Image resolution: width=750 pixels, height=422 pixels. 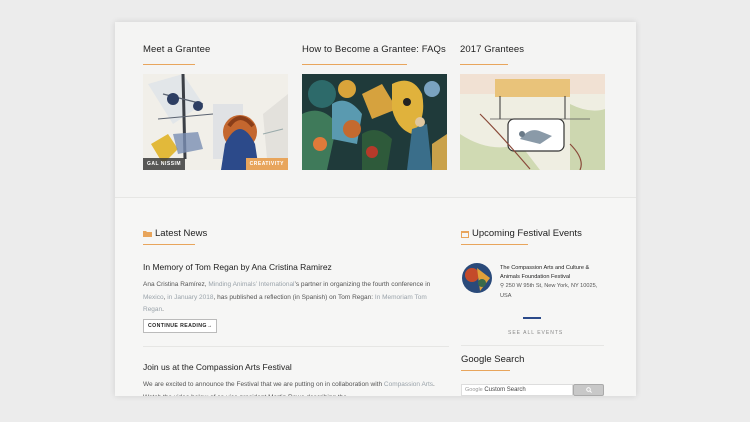 What do you see at coordinates (296, 346) in the screenshot?
I see `post-divider` at bounding box center [296, 346].